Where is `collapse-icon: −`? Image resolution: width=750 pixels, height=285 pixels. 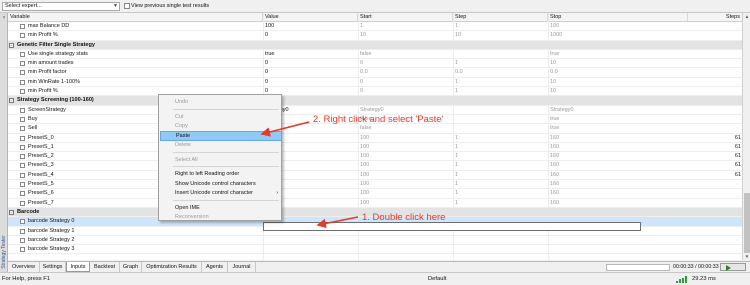 collapse-icon: − is located at coordinates (11, 101).